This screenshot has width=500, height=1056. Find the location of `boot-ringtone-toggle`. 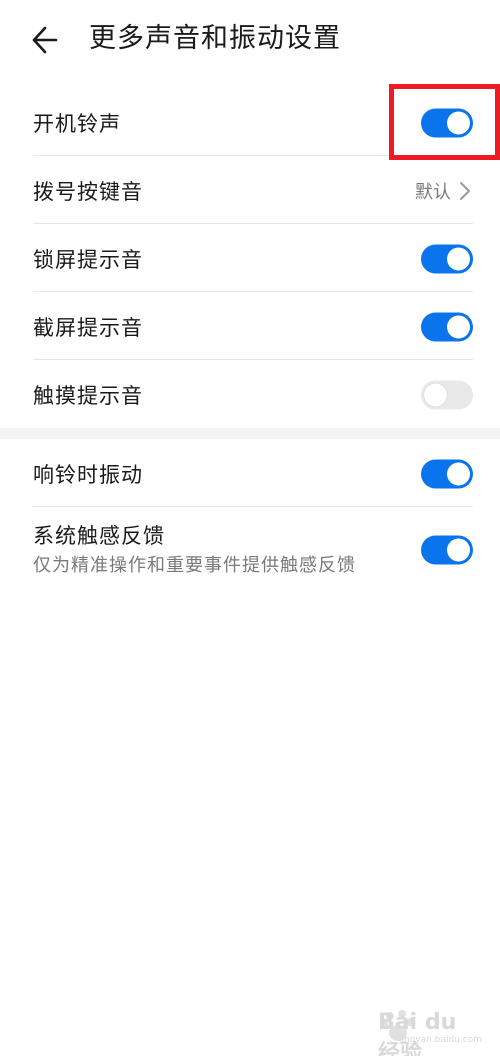

boot-ringtone-toggle is located at coordinates (447, 122).